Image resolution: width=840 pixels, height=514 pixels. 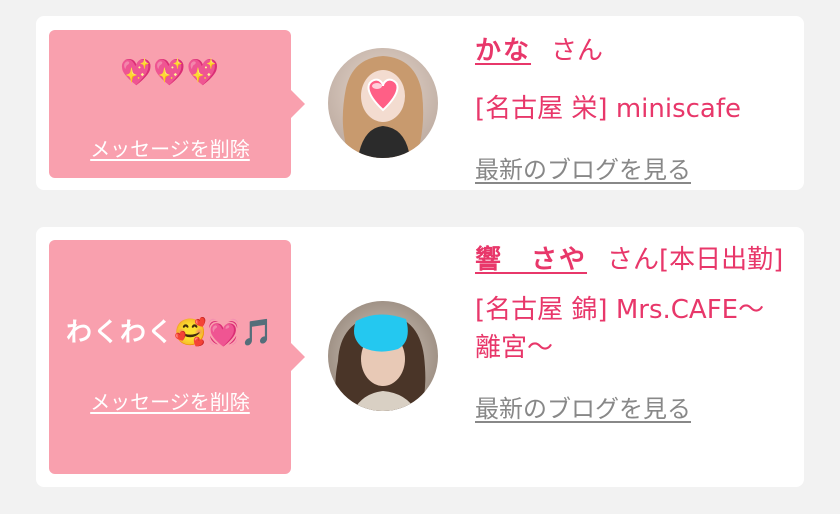 I want to click on message-text: わくわく🥰💓🎵, so click(x=170, y=333).